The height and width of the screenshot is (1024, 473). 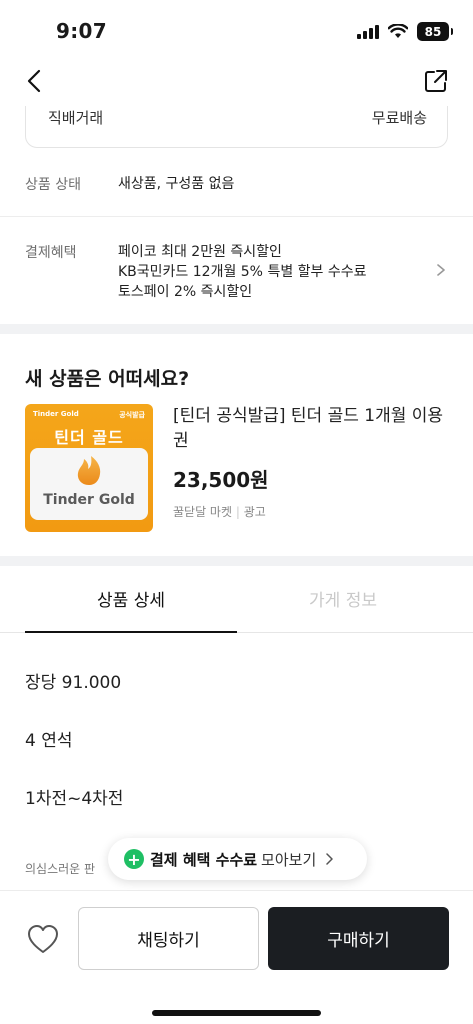 What do you see at coordinates (399, 118) in the screenshot?
I see `delivery-right-text: 무료배송` at bounding box center [399, 118].